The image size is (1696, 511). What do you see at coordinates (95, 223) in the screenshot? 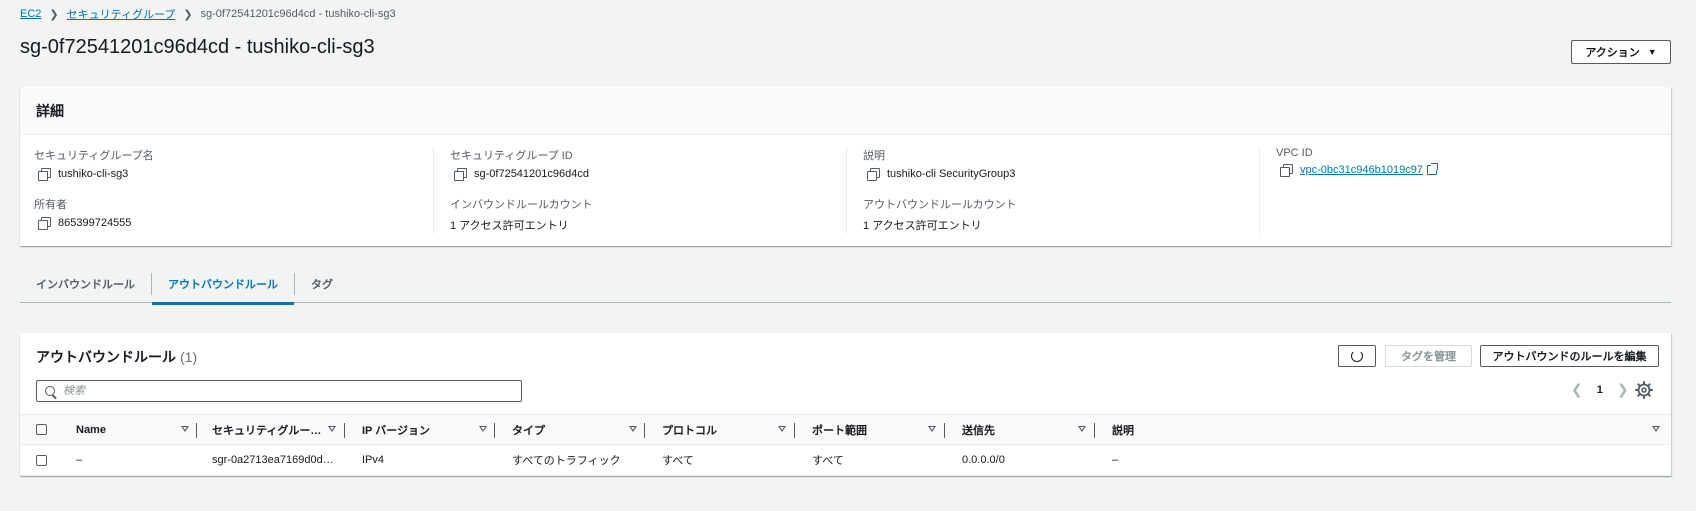
I see `owner-value: 865399724555` at bounding box center [95, 223].